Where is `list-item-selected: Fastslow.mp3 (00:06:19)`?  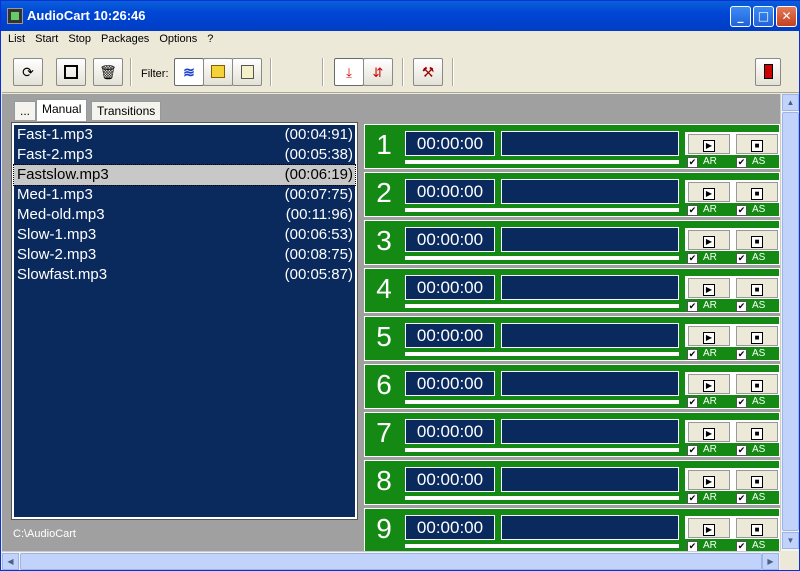
list-item-selected: Fastslow.mp3 (00:06:19) is located at coordinates (184, 175).